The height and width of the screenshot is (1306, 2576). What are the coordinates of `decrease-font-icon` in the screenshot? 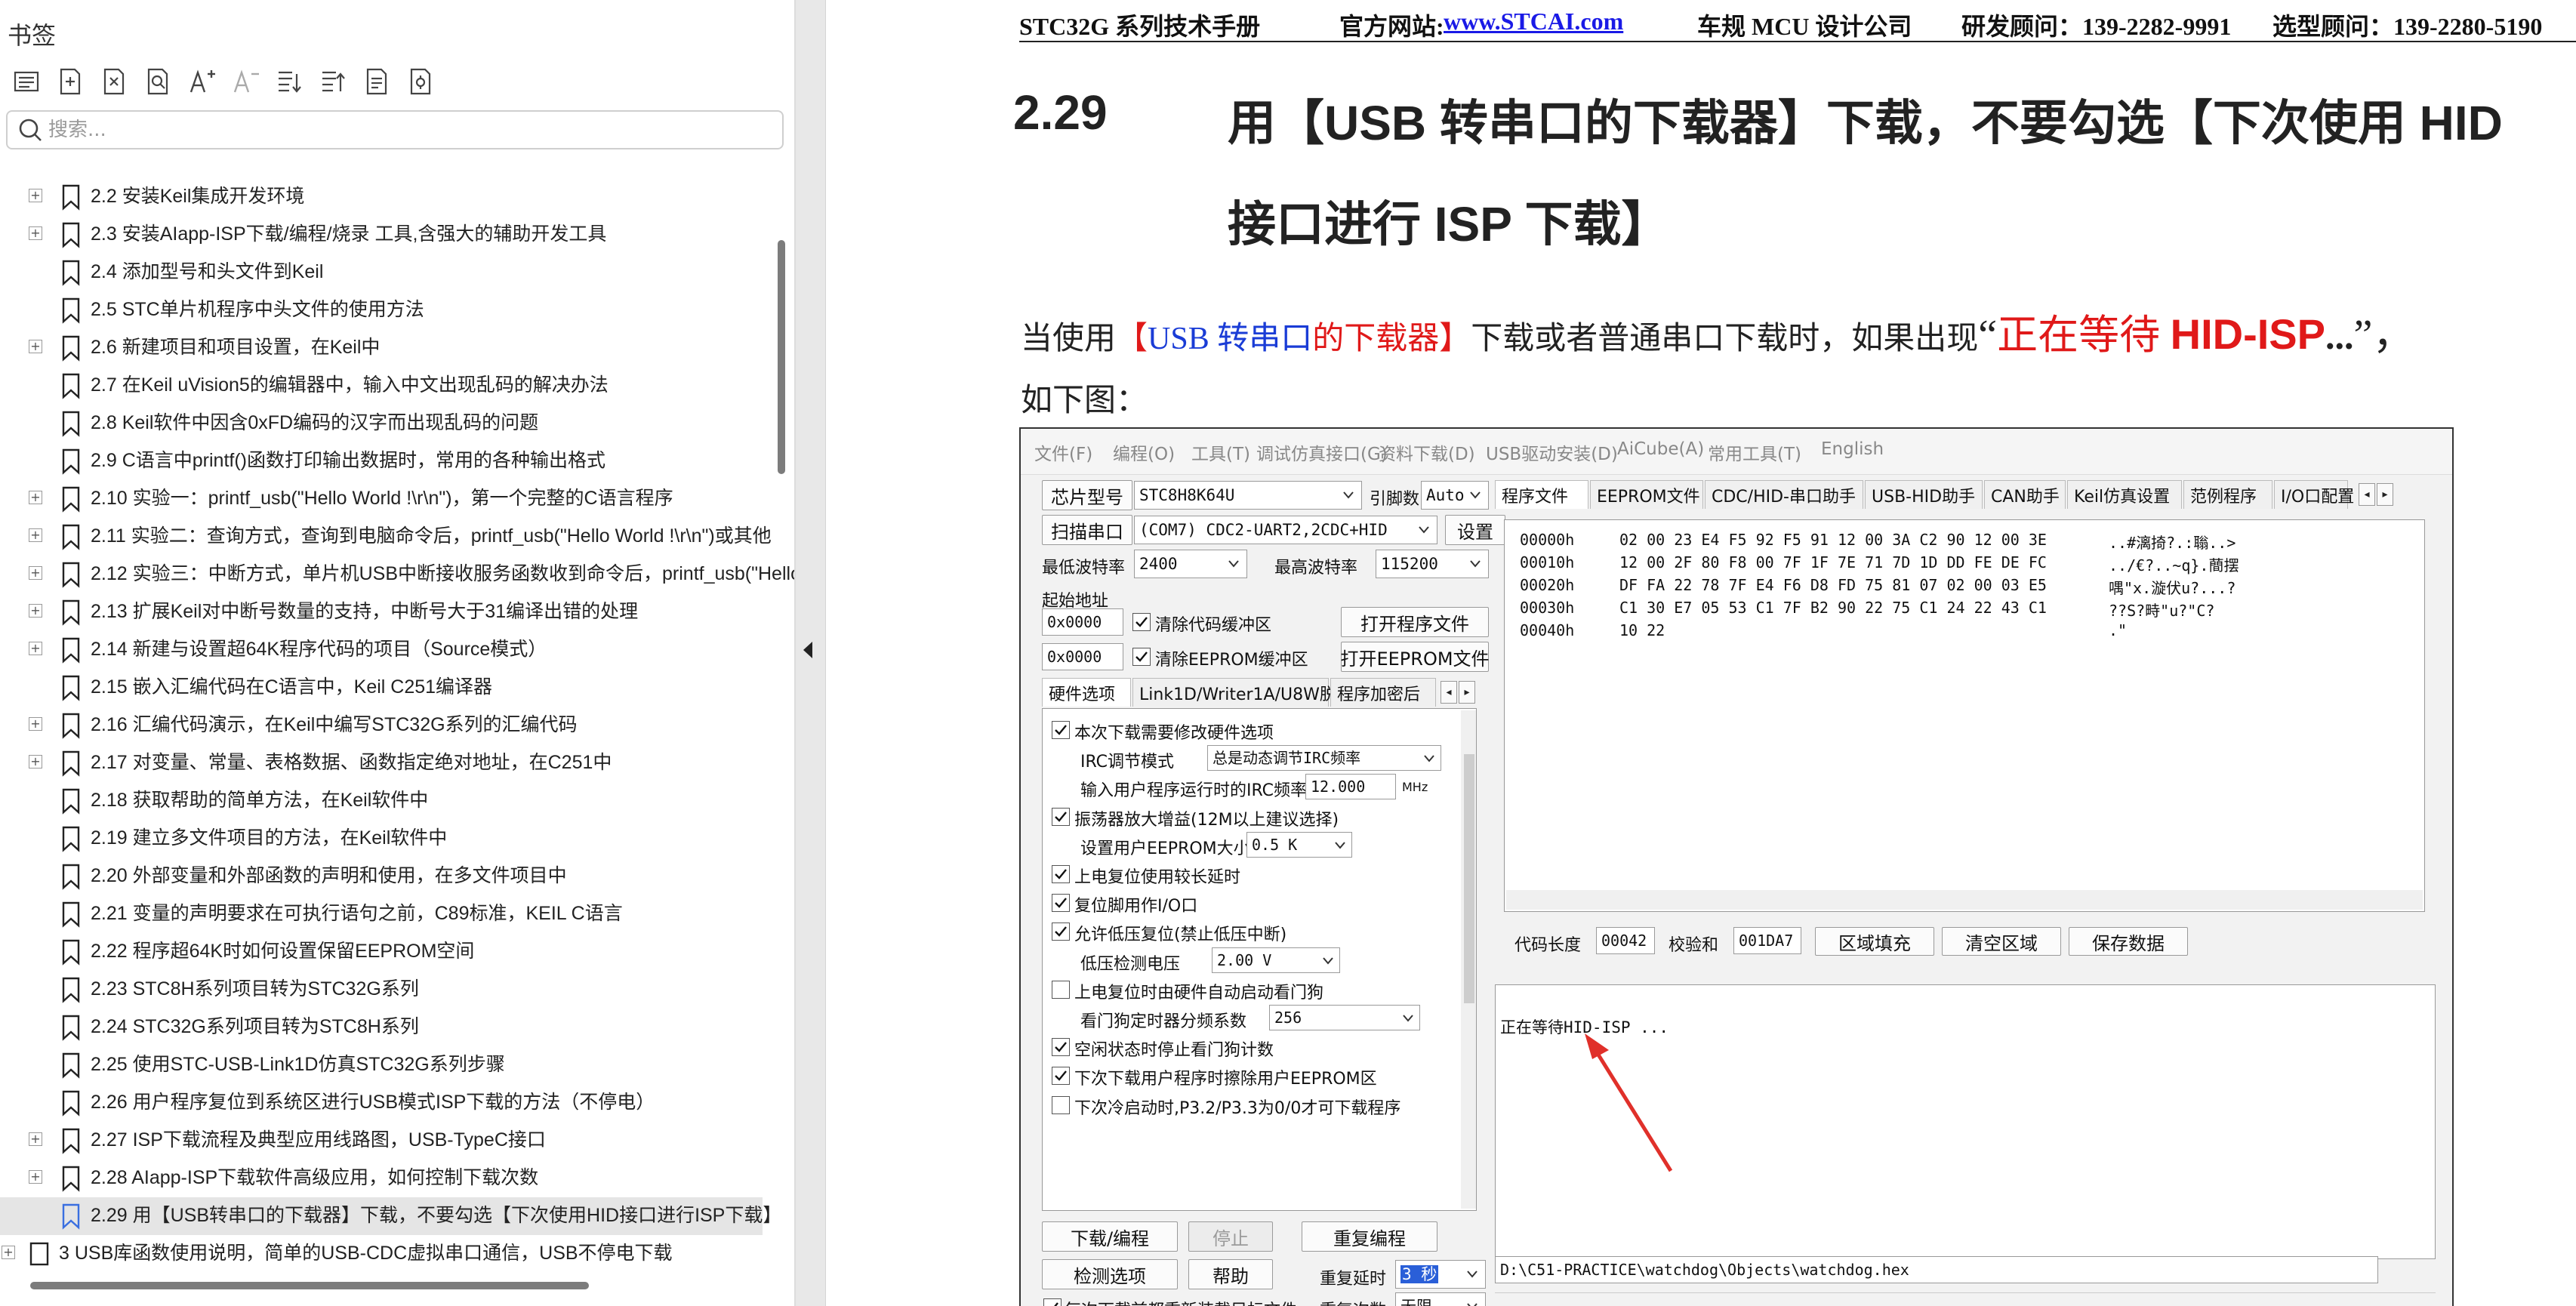 It's located at (245, 82).